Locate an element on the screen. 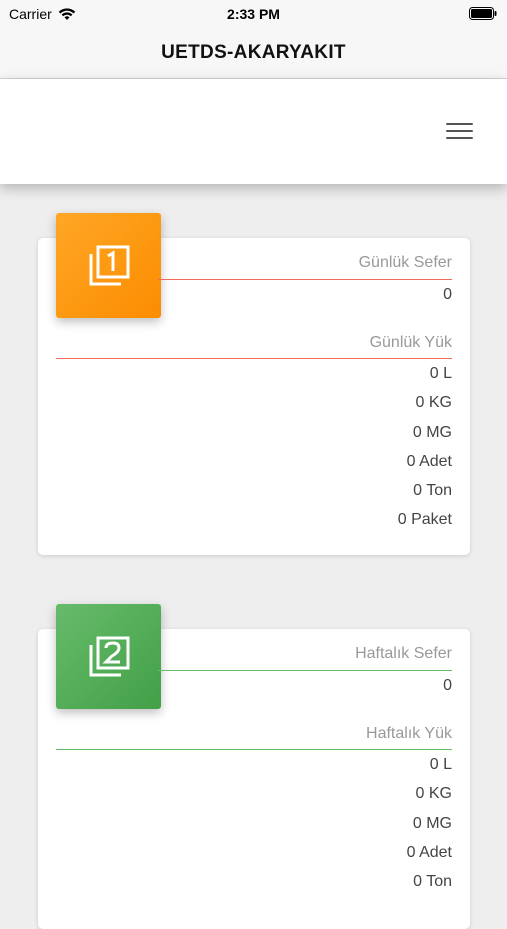 The height and width of the screenshot is (929, 507). app-header is located at coordinates (253, 131).